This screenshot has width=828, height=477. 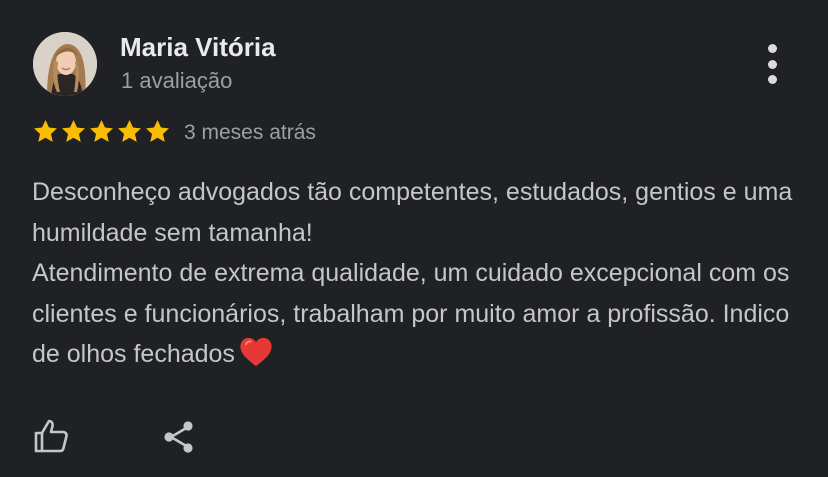 I want to click on review-count: 1 avaliação, so click(x=177, y=80).